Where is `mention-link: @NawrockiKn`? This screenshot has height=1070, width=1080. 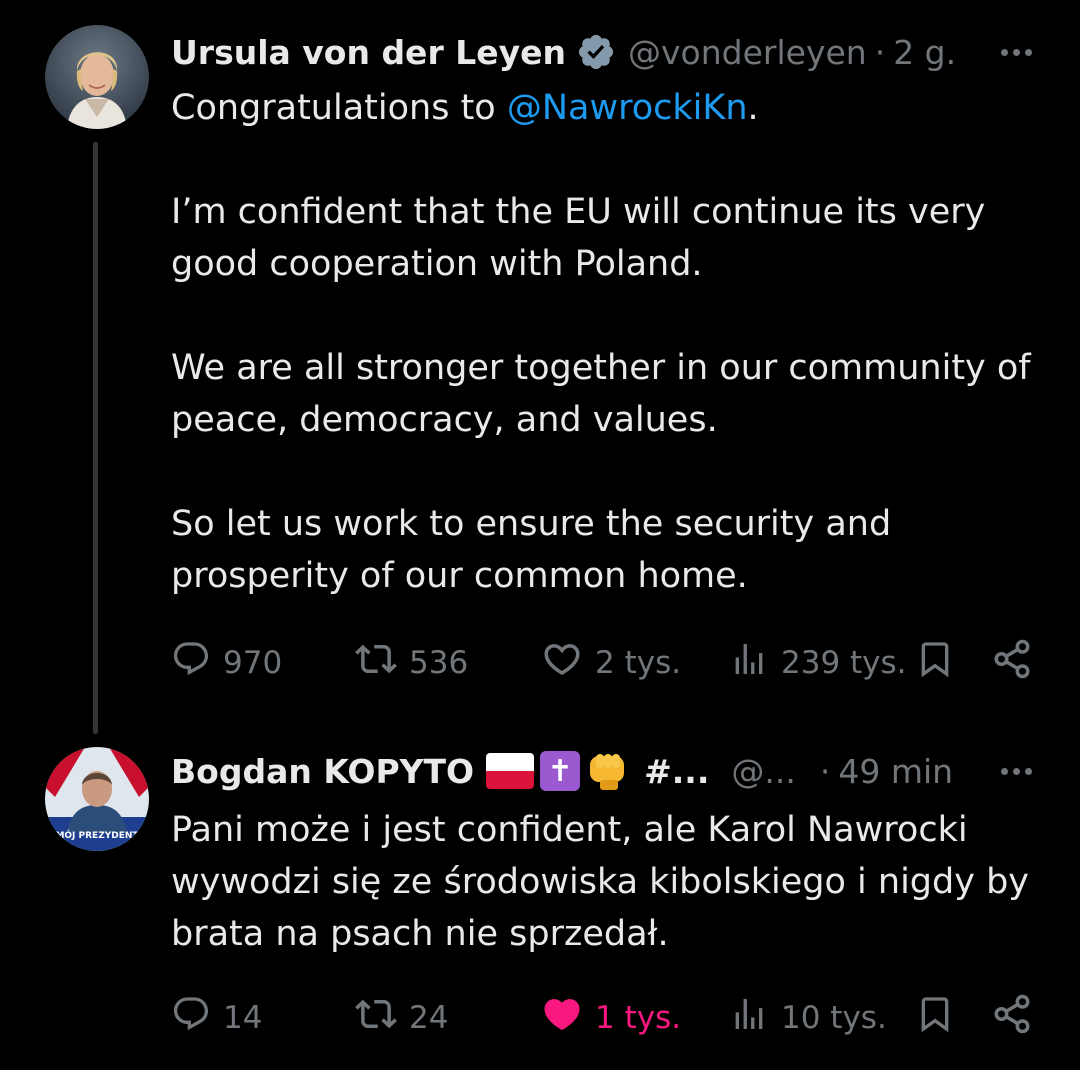 mention-link: @NawrockiKn is located at coordinates (627, 108).